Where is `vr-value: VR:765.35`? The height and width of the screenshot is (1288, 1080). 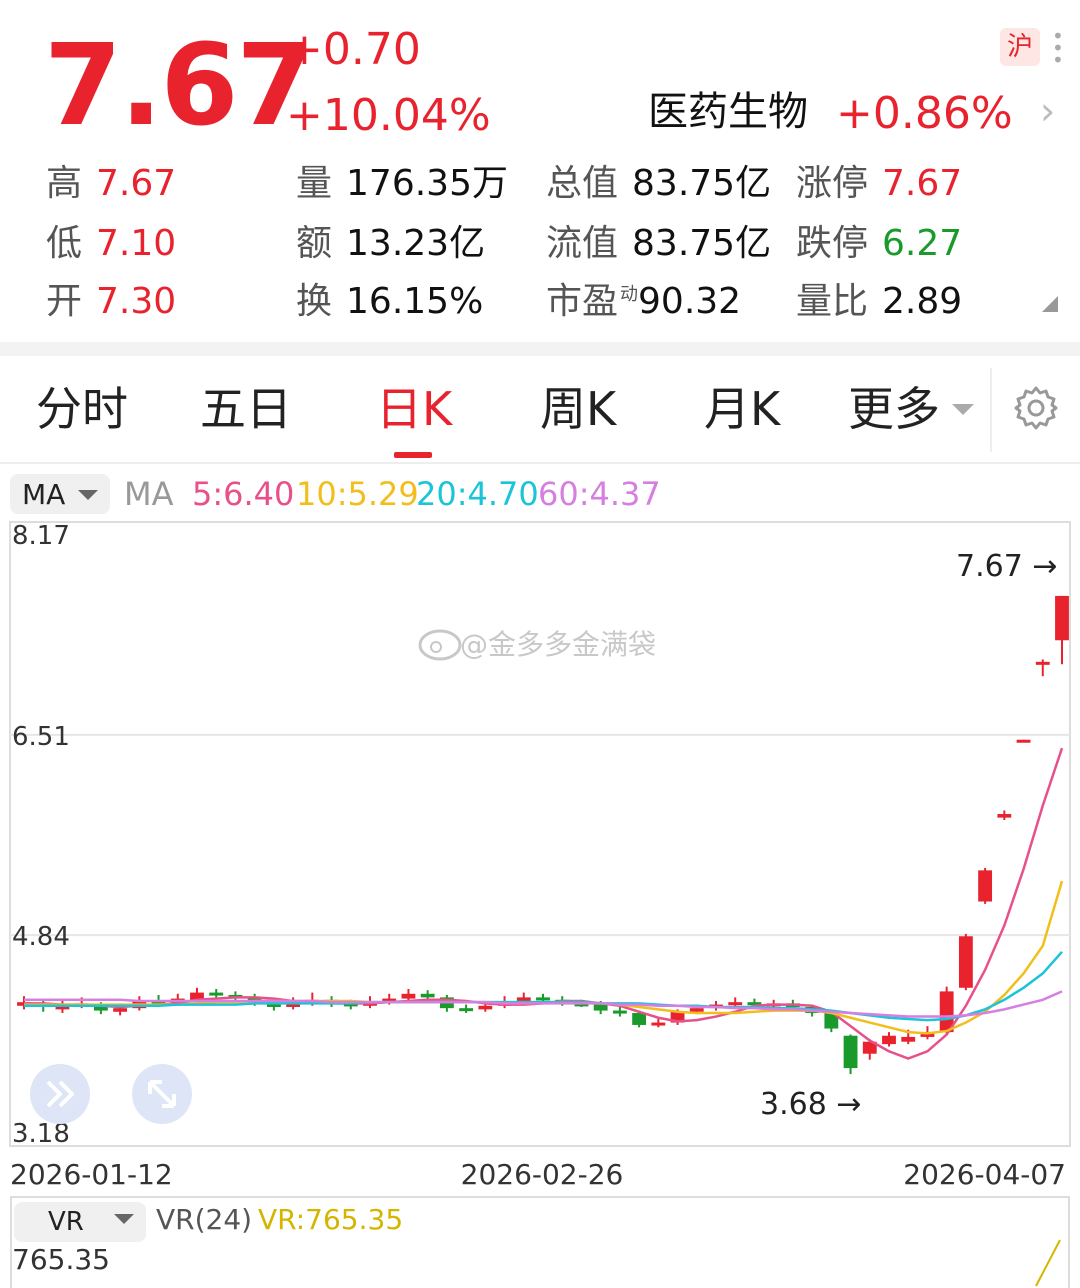
vr-value: VR:765.35 is located at coordinates (331, 1219).